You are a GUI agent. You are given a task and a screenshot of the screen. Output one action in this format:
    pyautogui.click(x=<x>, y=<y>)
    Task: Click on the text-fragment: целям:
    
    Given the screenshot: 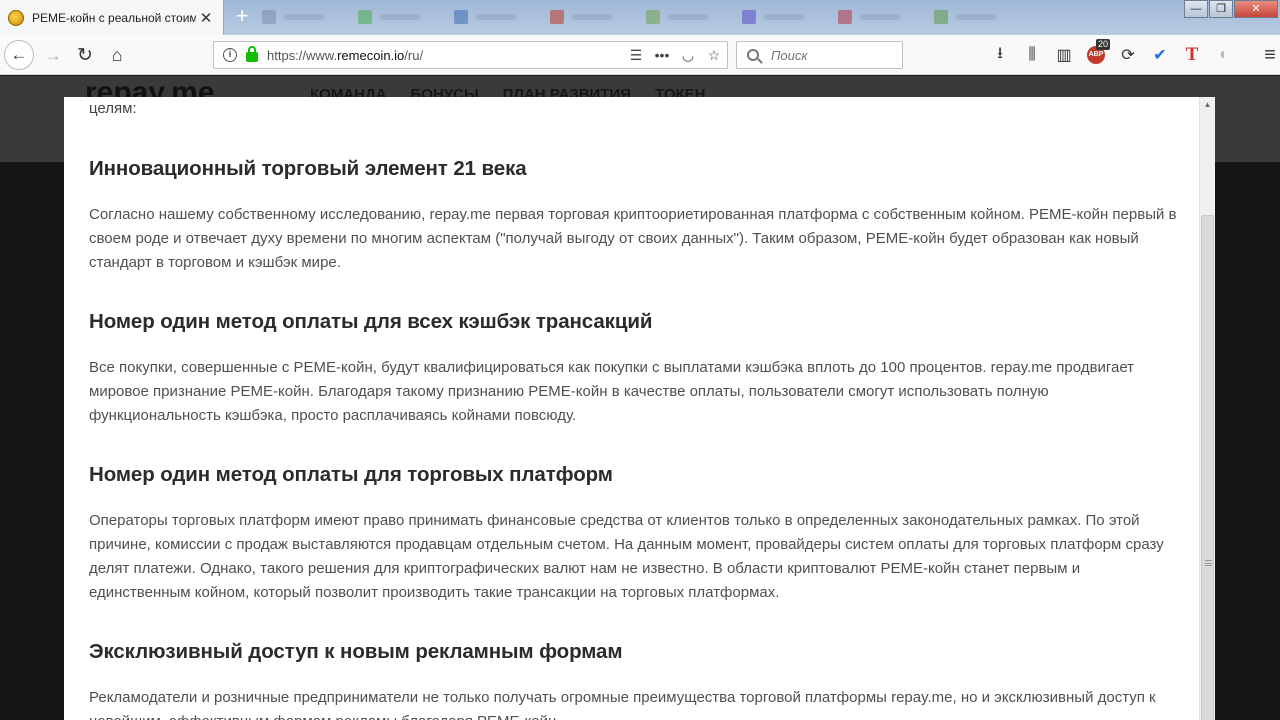 What is the action you would take?
    pyautogui.click(x=113, y=108)
    